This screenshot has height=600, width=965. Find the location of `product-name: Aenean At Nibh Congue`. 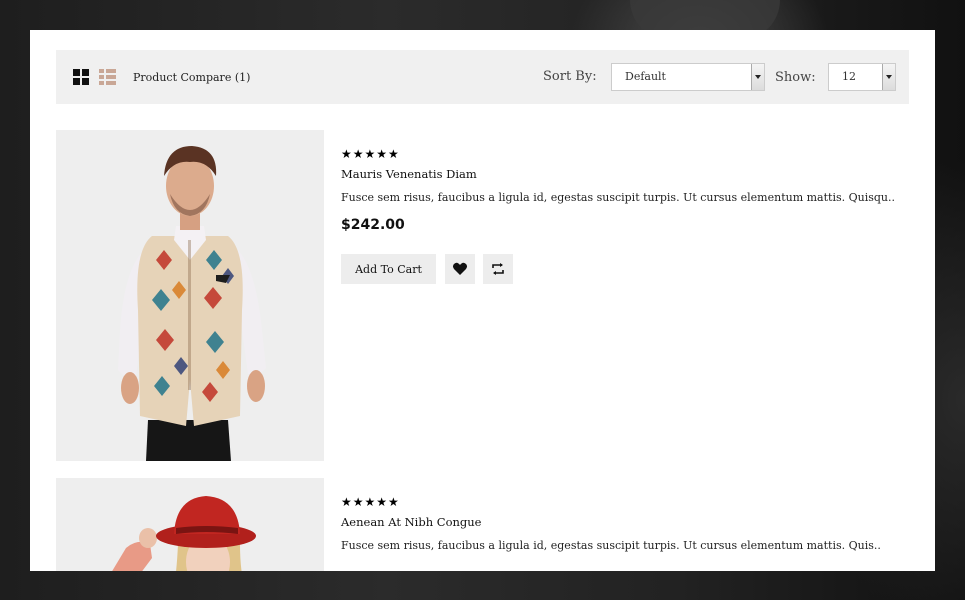

product-name: Aenean At Nibh Congue is located at coordinates (411, 522).